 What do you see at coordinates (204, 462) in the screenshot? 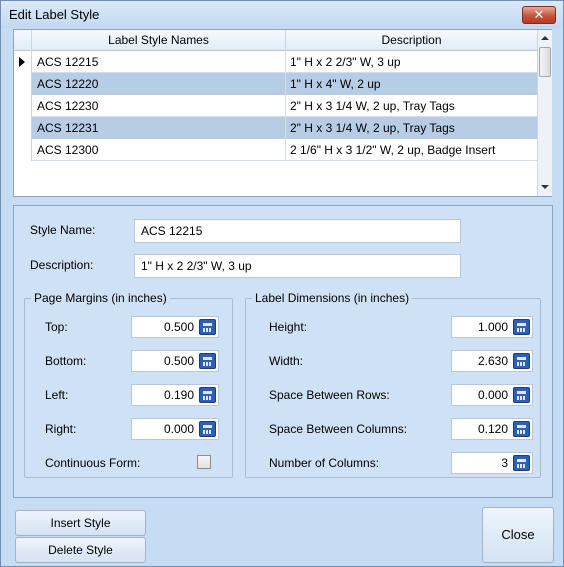
I see `continuous-form-checkbox` at bounding box center [204, 462].